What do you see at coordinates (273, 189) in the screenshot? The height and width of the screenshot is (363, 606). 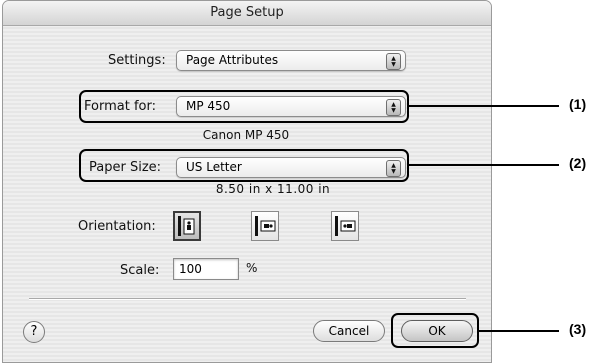 I see `paper-dimensions: 8.50 in x 11.00 in` at bounding box center [273, 189].